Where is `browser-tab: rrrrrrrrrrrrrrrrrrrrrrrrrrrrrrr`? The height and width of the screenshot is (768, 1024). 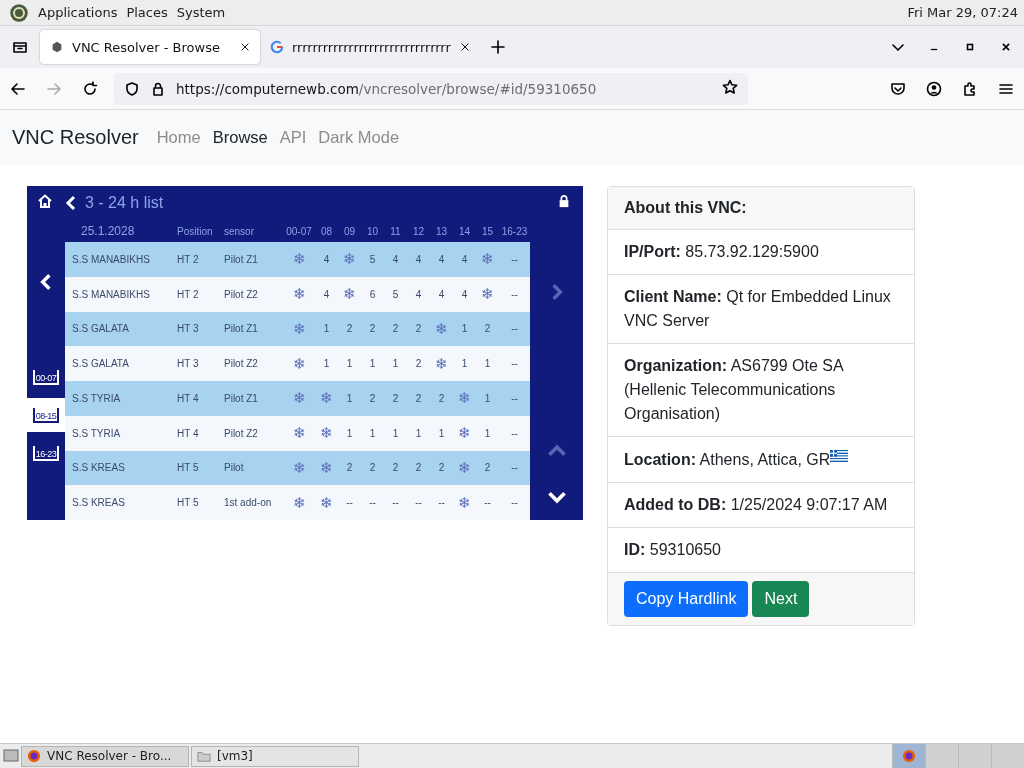
browser-tab: rrrrrrrrrrrrrrrrrrrrrrrrrrrrrrr is located at coordinates (370, 47).